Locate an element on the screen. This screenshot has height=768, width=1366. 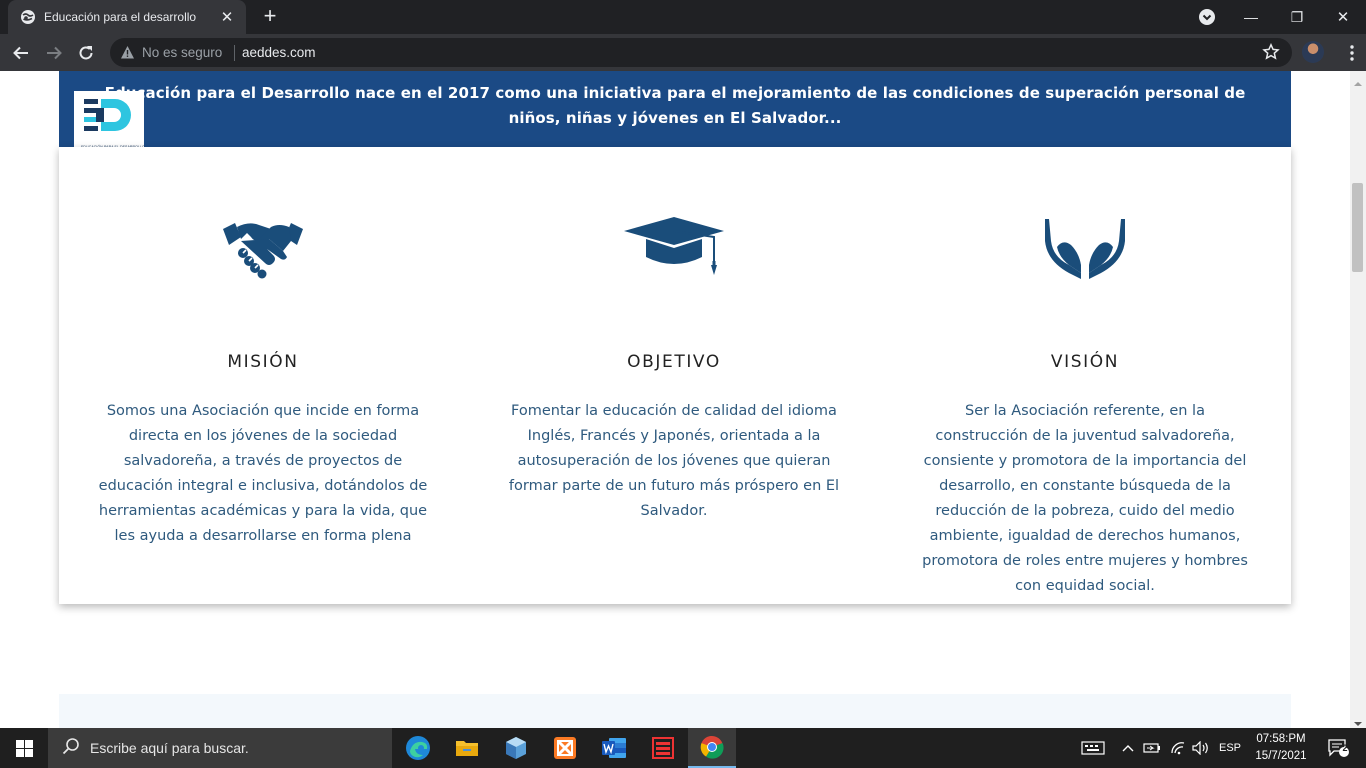
close-tab-icon: ✕ is located at coordinates (227, 17).